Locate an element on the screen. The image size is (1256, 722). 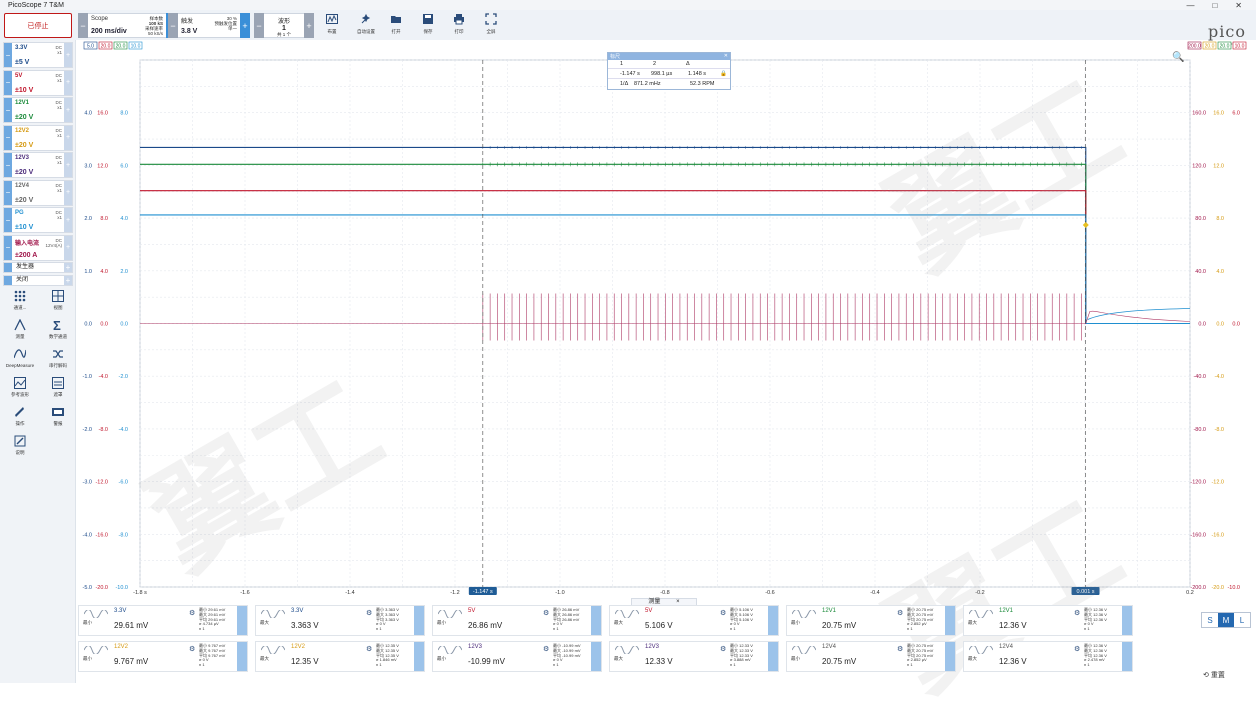
open-button: 打开 is located at coordinates (396, 25).